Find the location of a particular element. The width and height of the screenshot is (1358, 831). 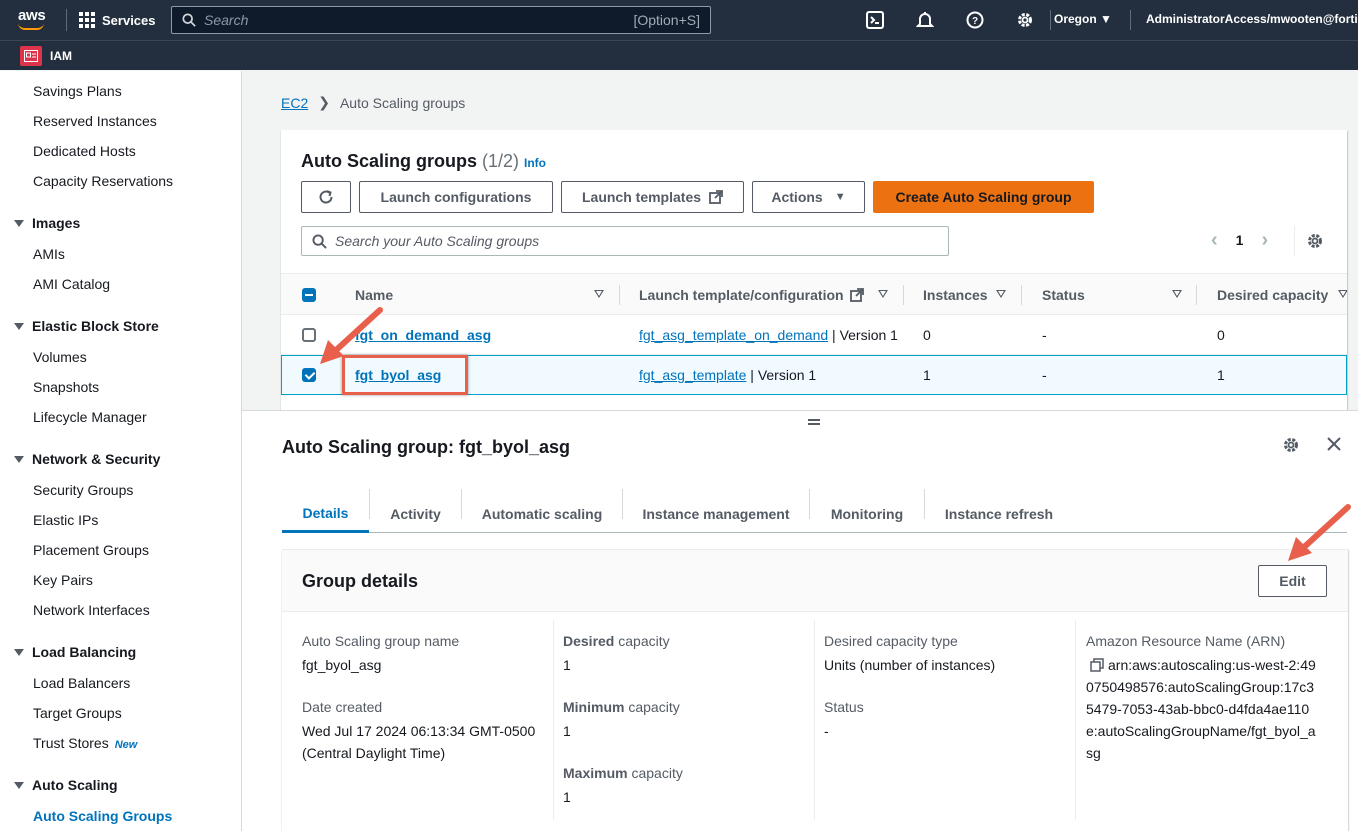

tab-instance-refresh: Instance refresh is located at coordinates (999, 514).